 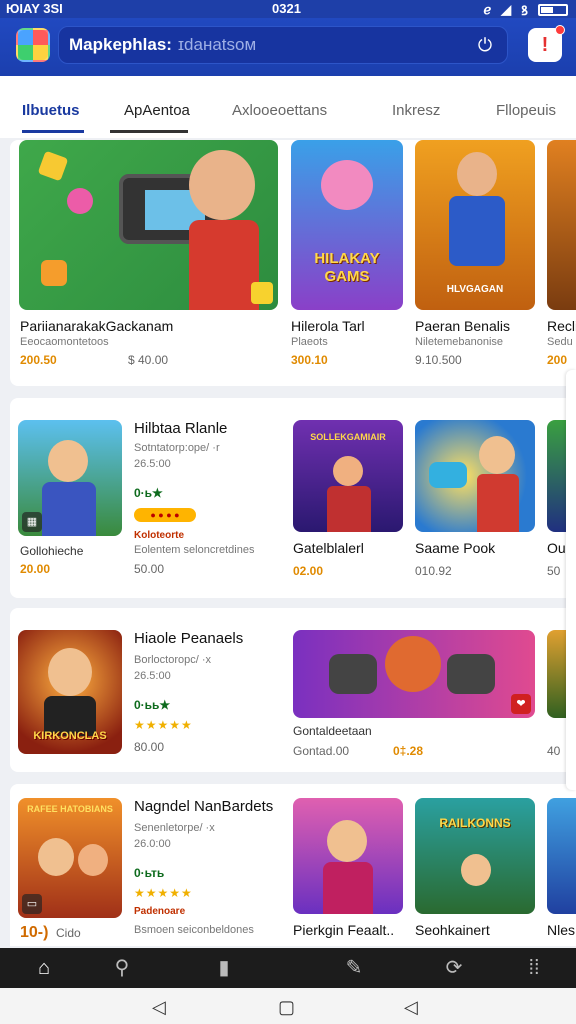 I want to click on scrollbar, so click(x=571, y=580).